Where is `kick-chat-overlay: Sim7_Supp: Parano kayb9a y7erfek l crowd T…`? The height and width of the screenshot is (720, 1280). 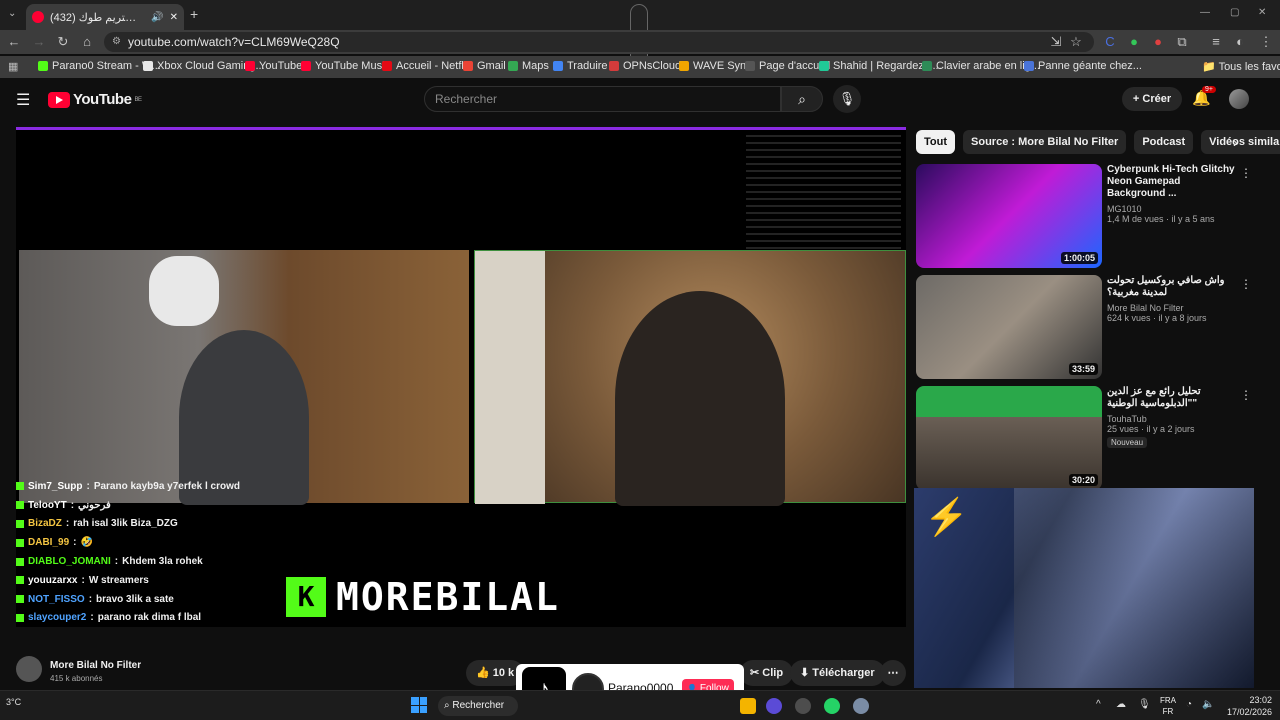
kick-chat-overlay: Sim7_Supp: Parano kayb9a y7erfek l crowd T… is located at coordinates (161, 552).